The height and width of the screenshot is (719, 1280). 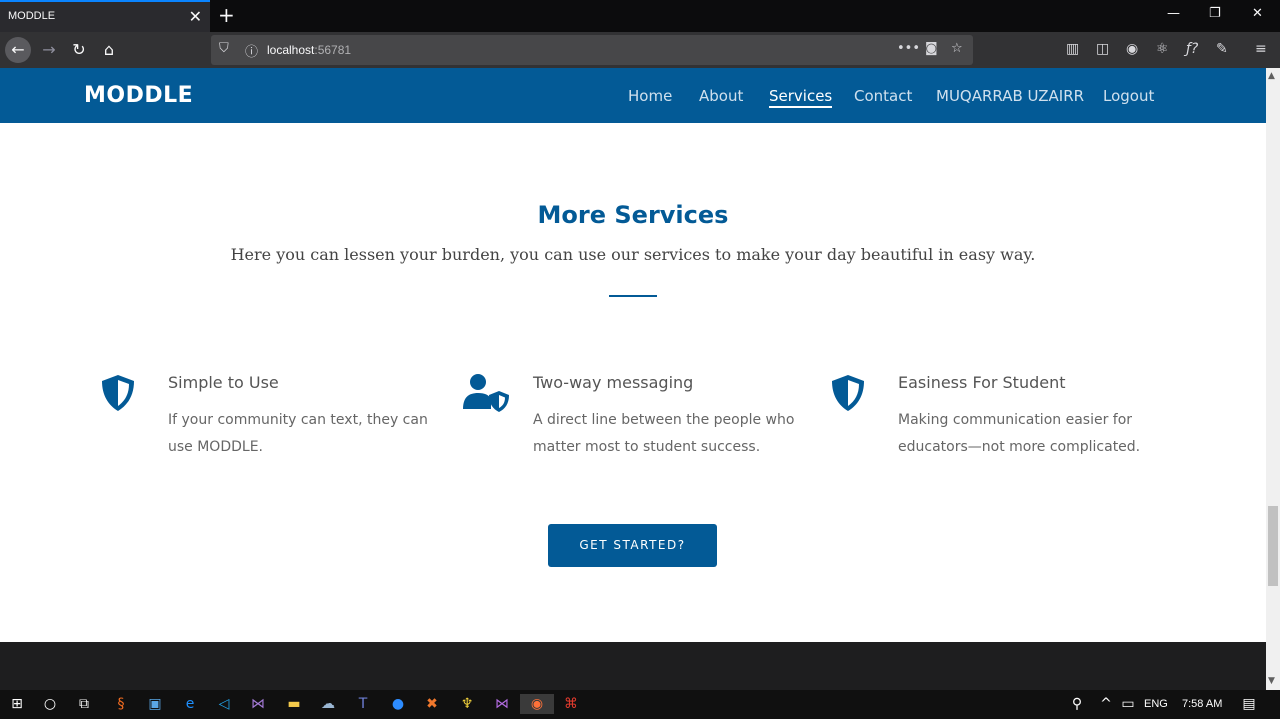 I want to click on page-actions-icon: •••, so click(x=908, y=48).